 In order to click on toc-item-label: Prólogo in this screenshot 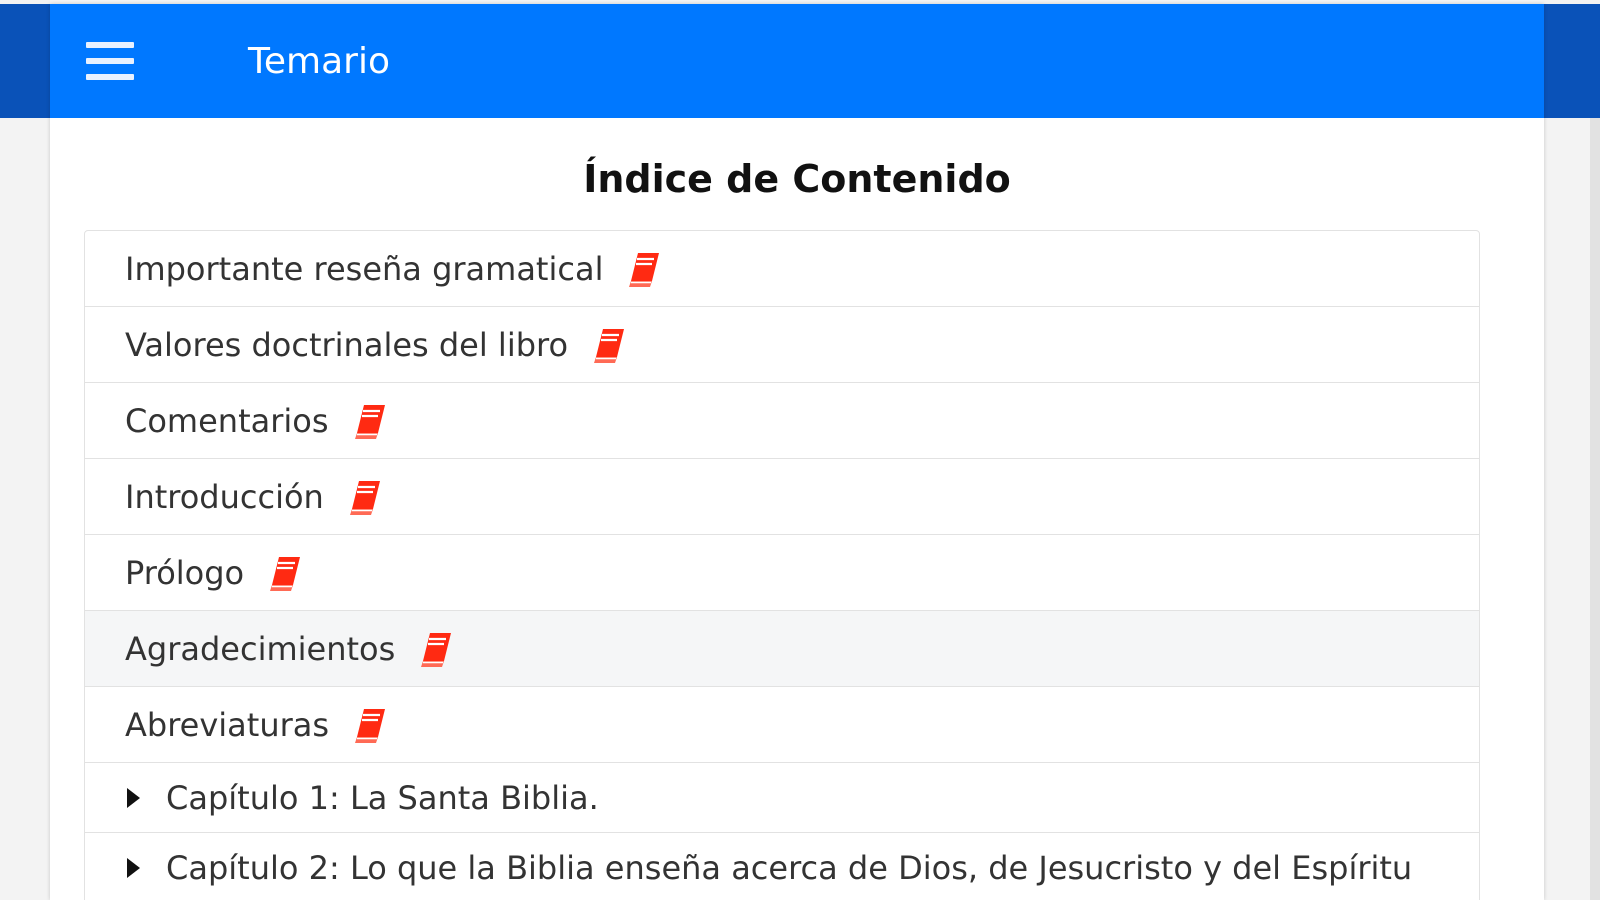, I will do `click(185, 572)`.